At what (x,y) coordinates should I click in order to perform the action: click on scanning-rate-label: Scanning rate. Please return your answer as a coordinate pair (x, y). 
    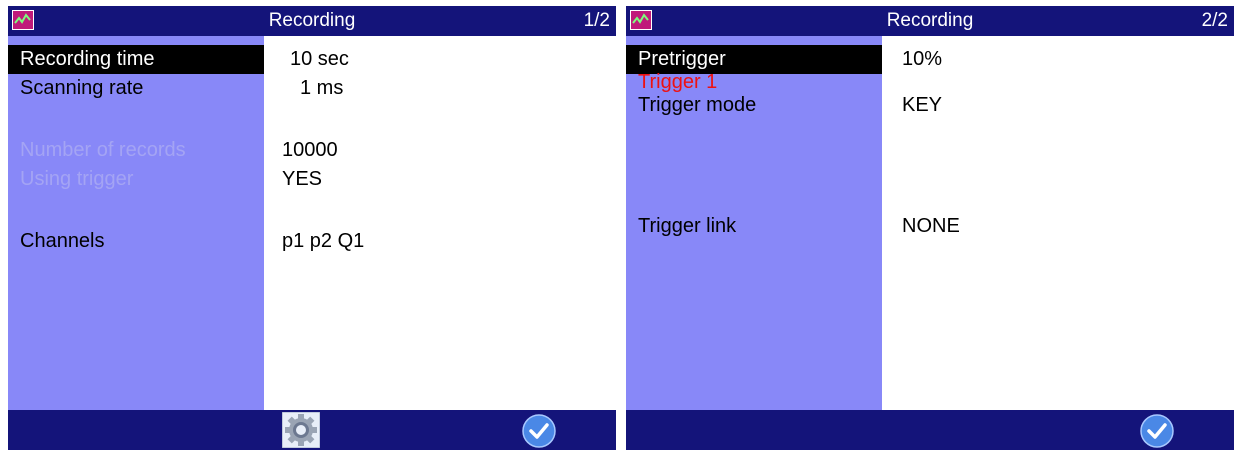
    Looking at the image, I should click on (75, 88).